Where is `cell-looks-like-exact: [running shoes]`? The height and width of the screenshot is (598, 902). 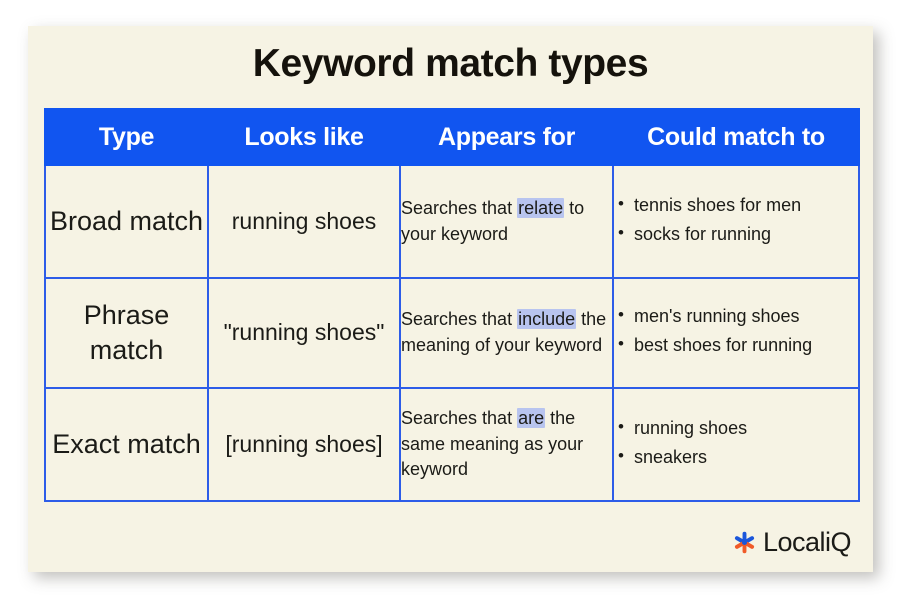
cell-looks-like-exact: [running shoes] is located at coordinates (304, 444).